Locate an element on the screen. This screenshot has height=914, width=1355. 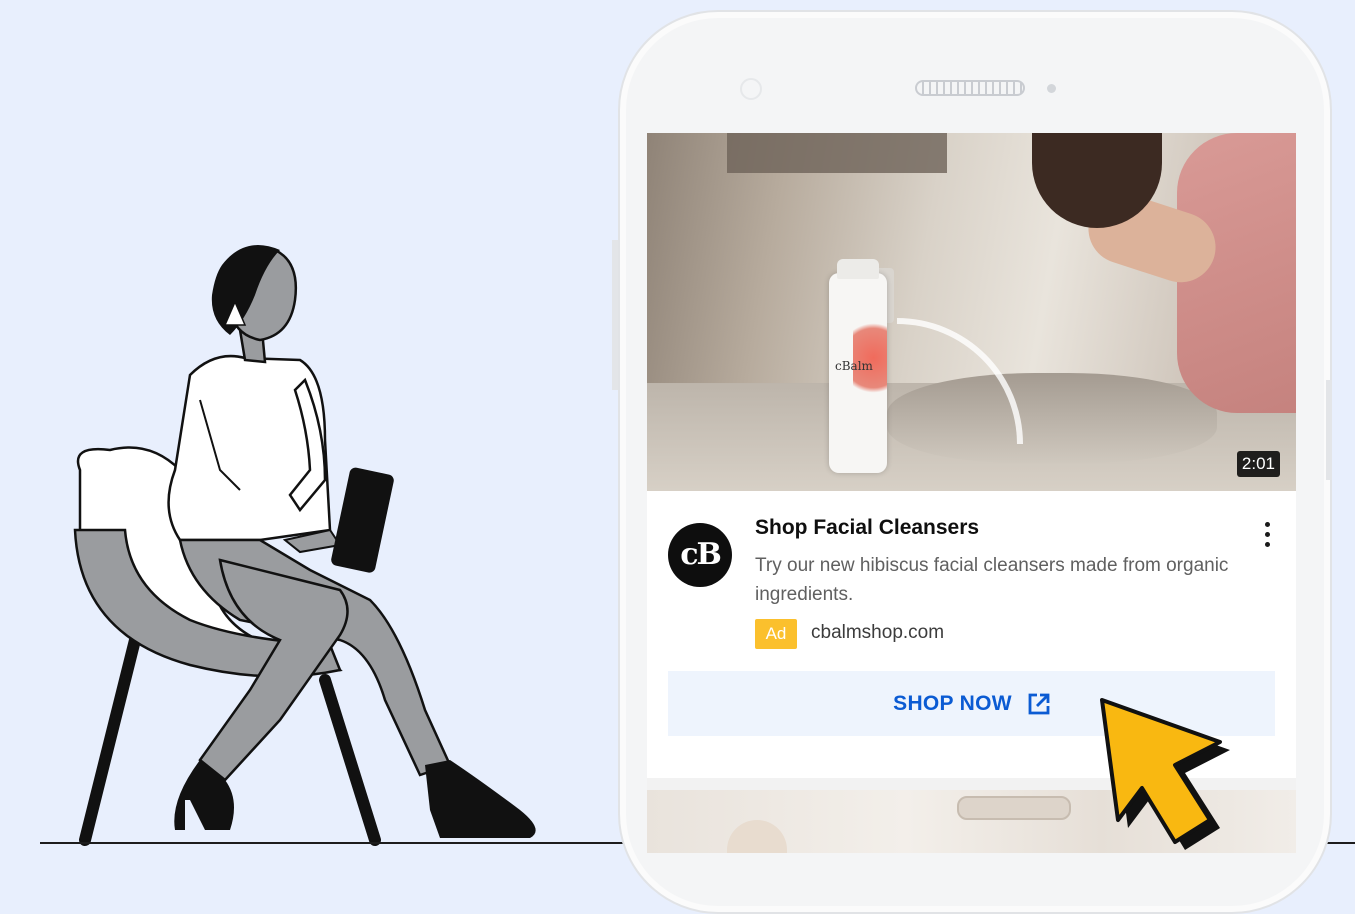
advertiser-logo: cB is located at coordinates (700, 555).